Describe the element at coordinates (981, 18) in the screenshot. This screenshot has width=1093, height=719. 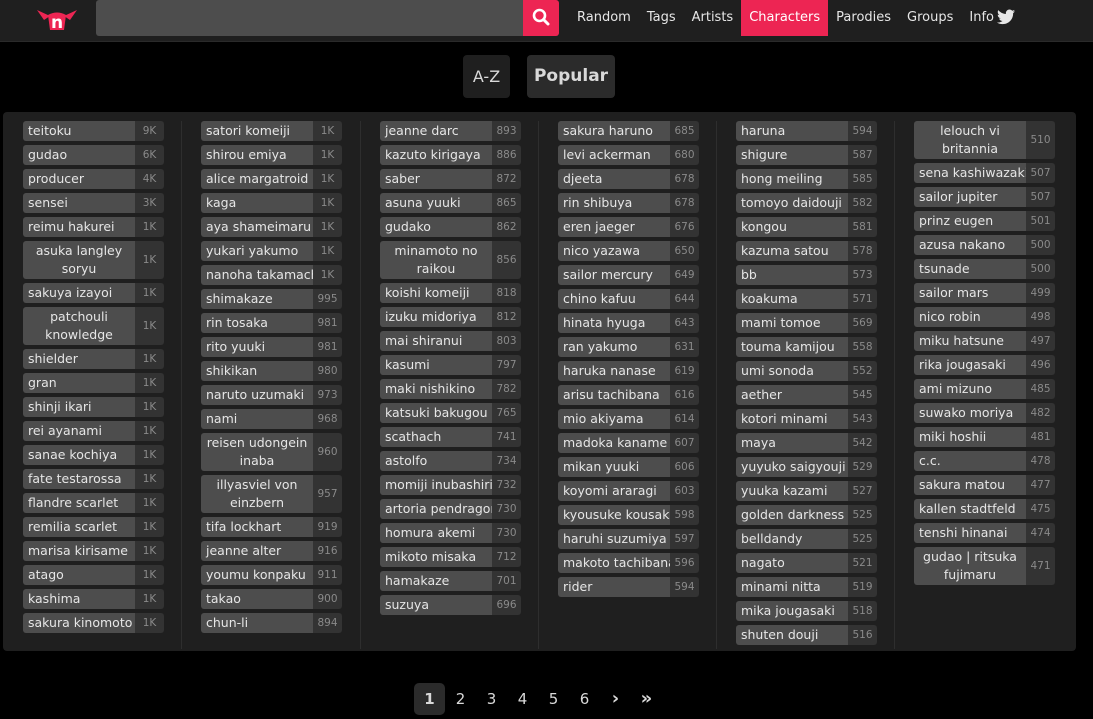
I see `menu-item-info: Info` at that location.